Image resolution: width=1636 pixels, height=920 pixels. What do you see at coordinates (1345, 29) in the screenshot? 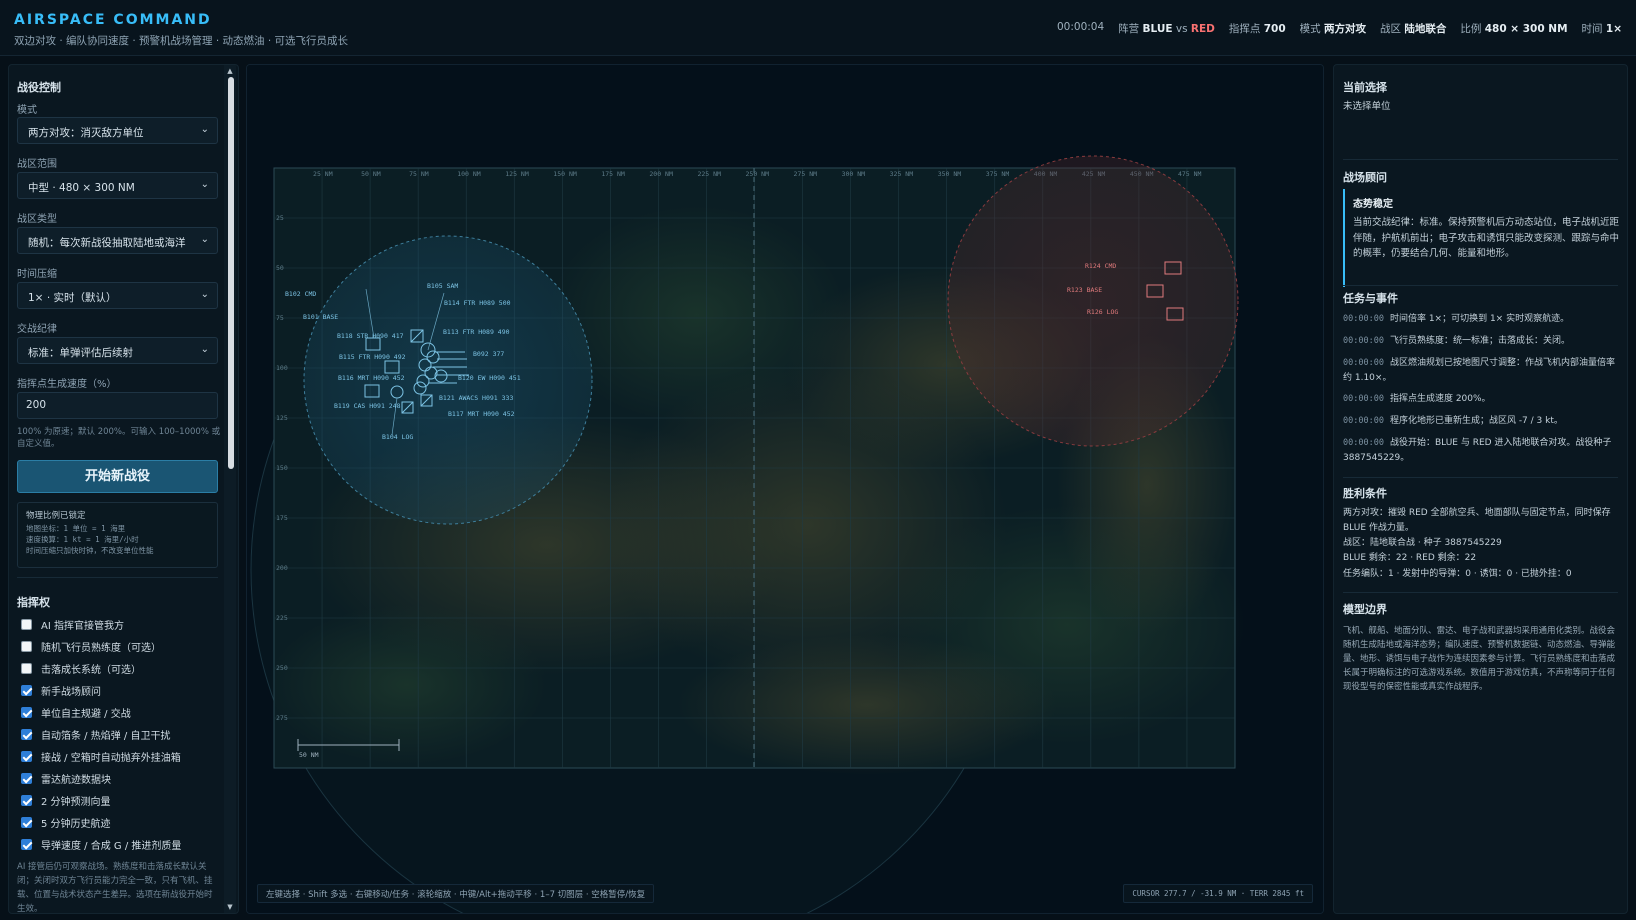
I see `mode-value: 两方对攻` at bounding box center [1345, 29].